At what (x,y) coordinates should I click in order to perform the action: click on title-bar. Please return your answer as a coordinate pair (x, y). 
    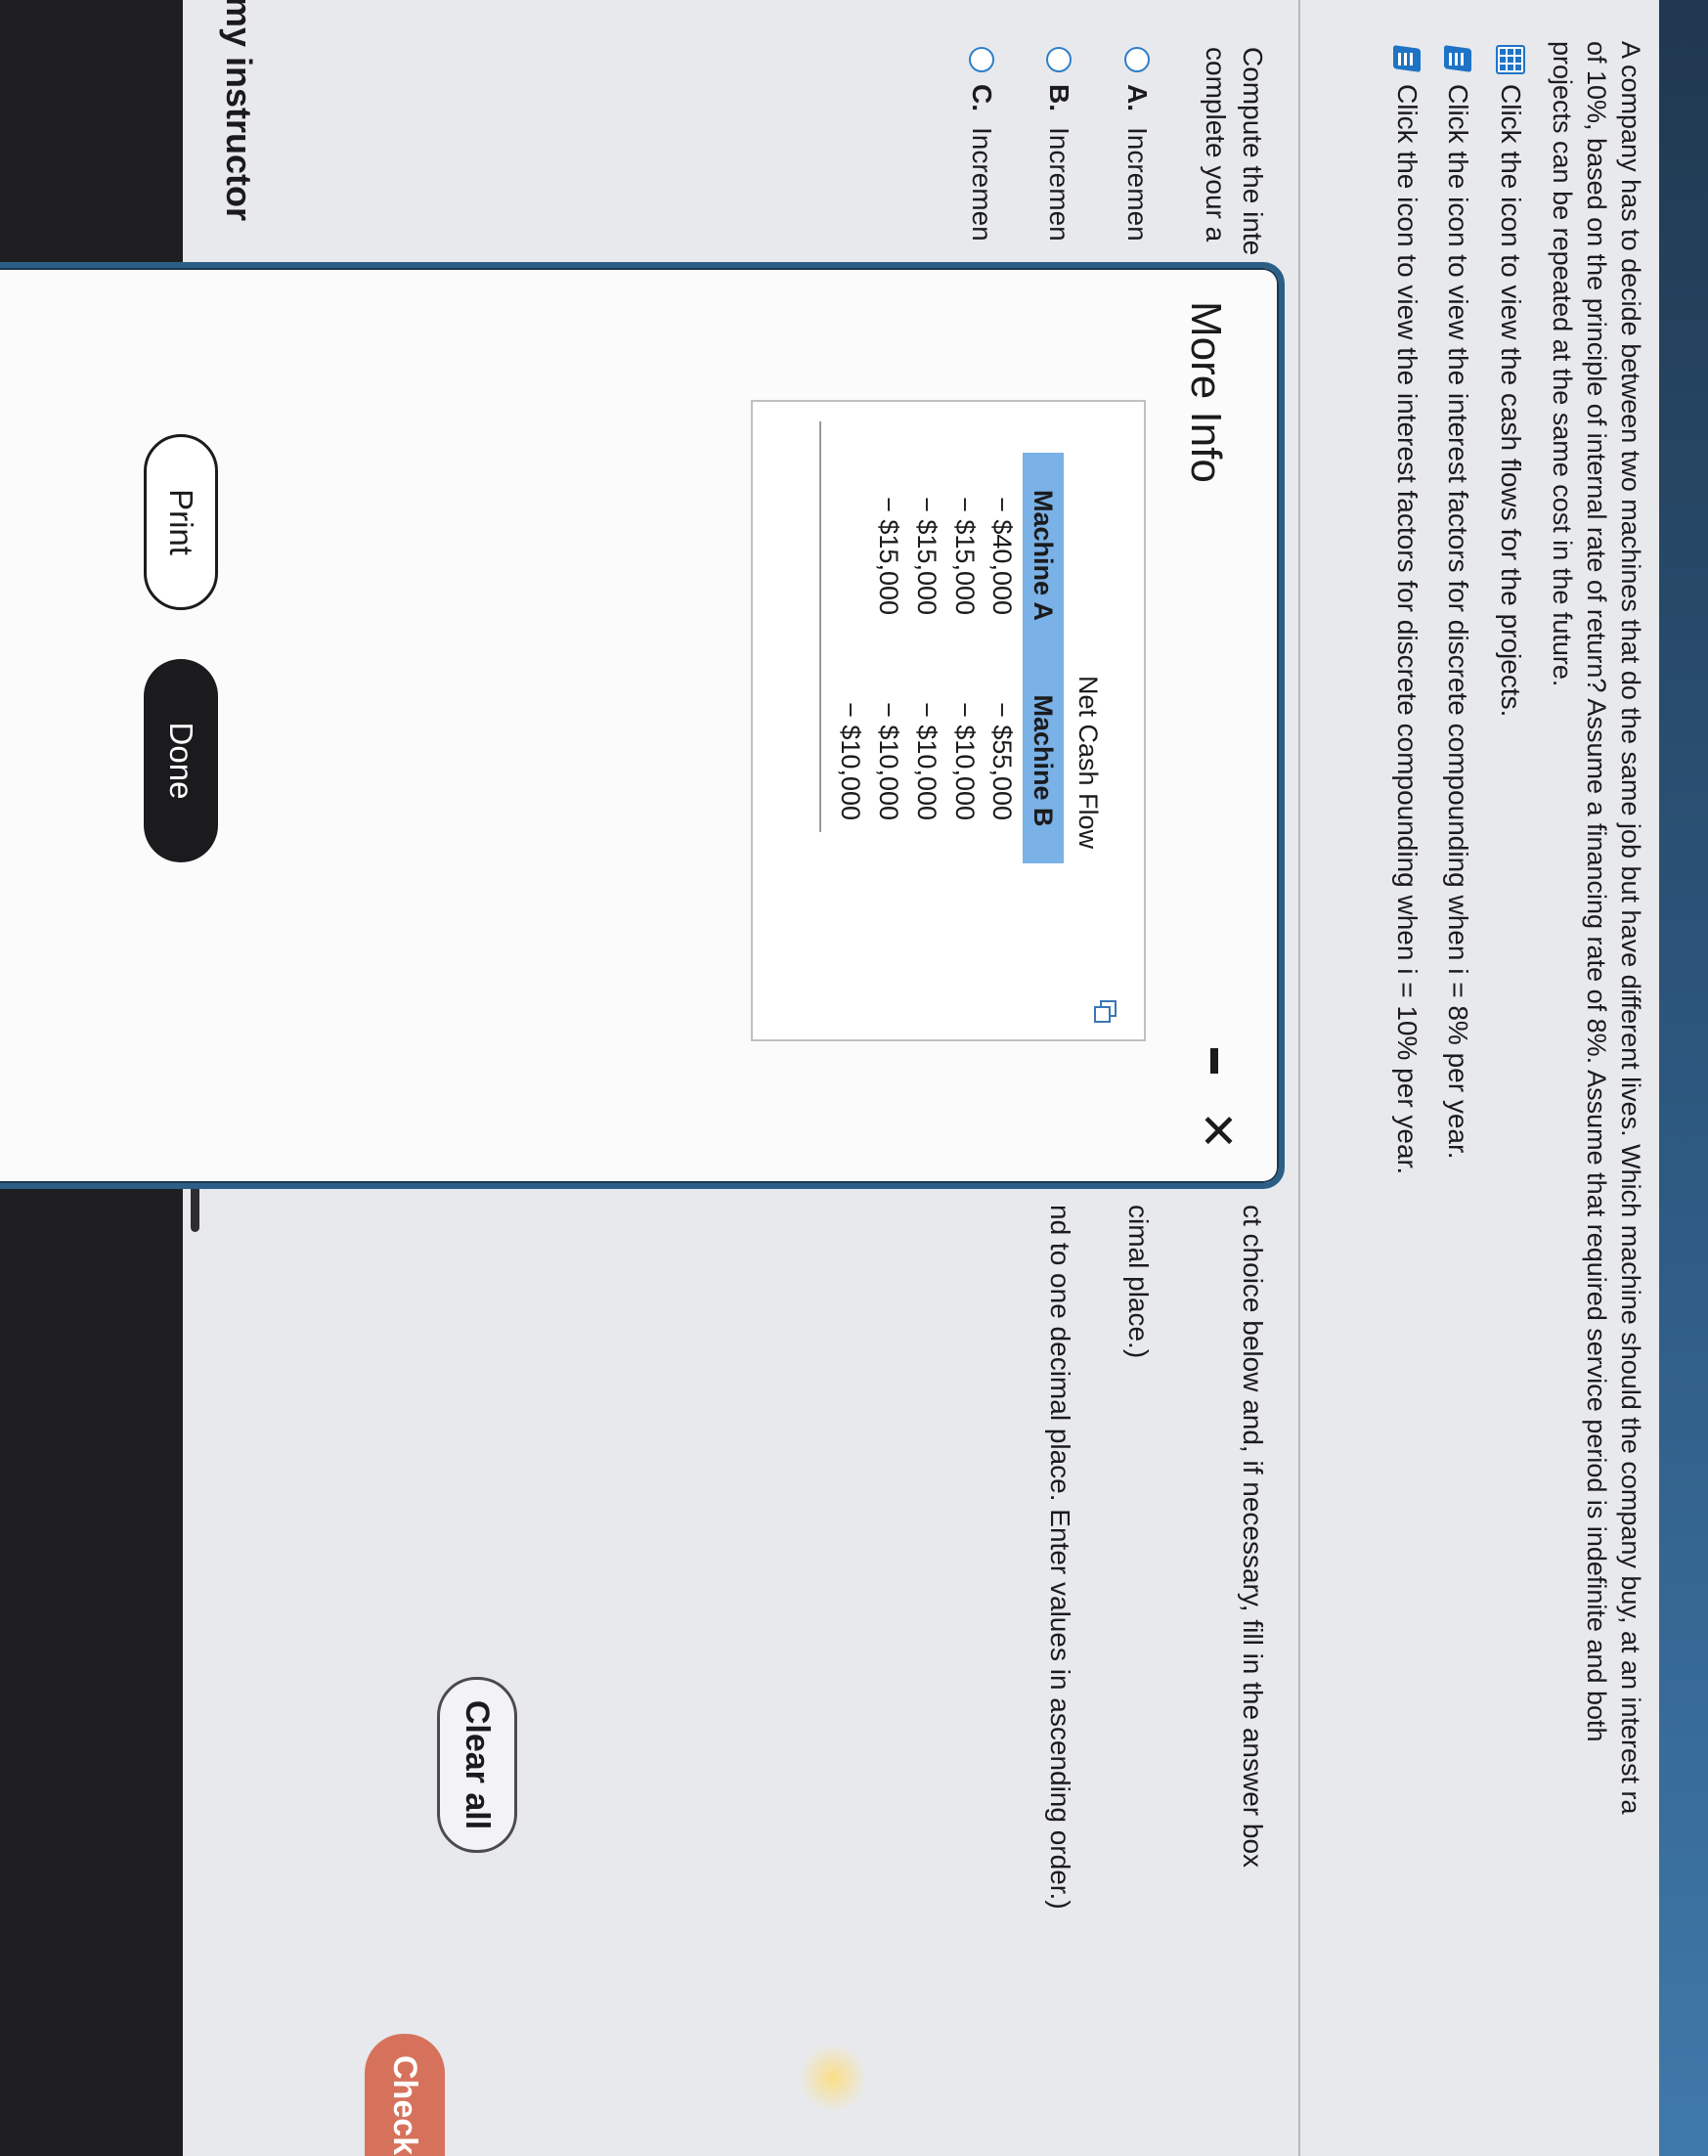
    Looking at the image, I should click on (1683, 1078).